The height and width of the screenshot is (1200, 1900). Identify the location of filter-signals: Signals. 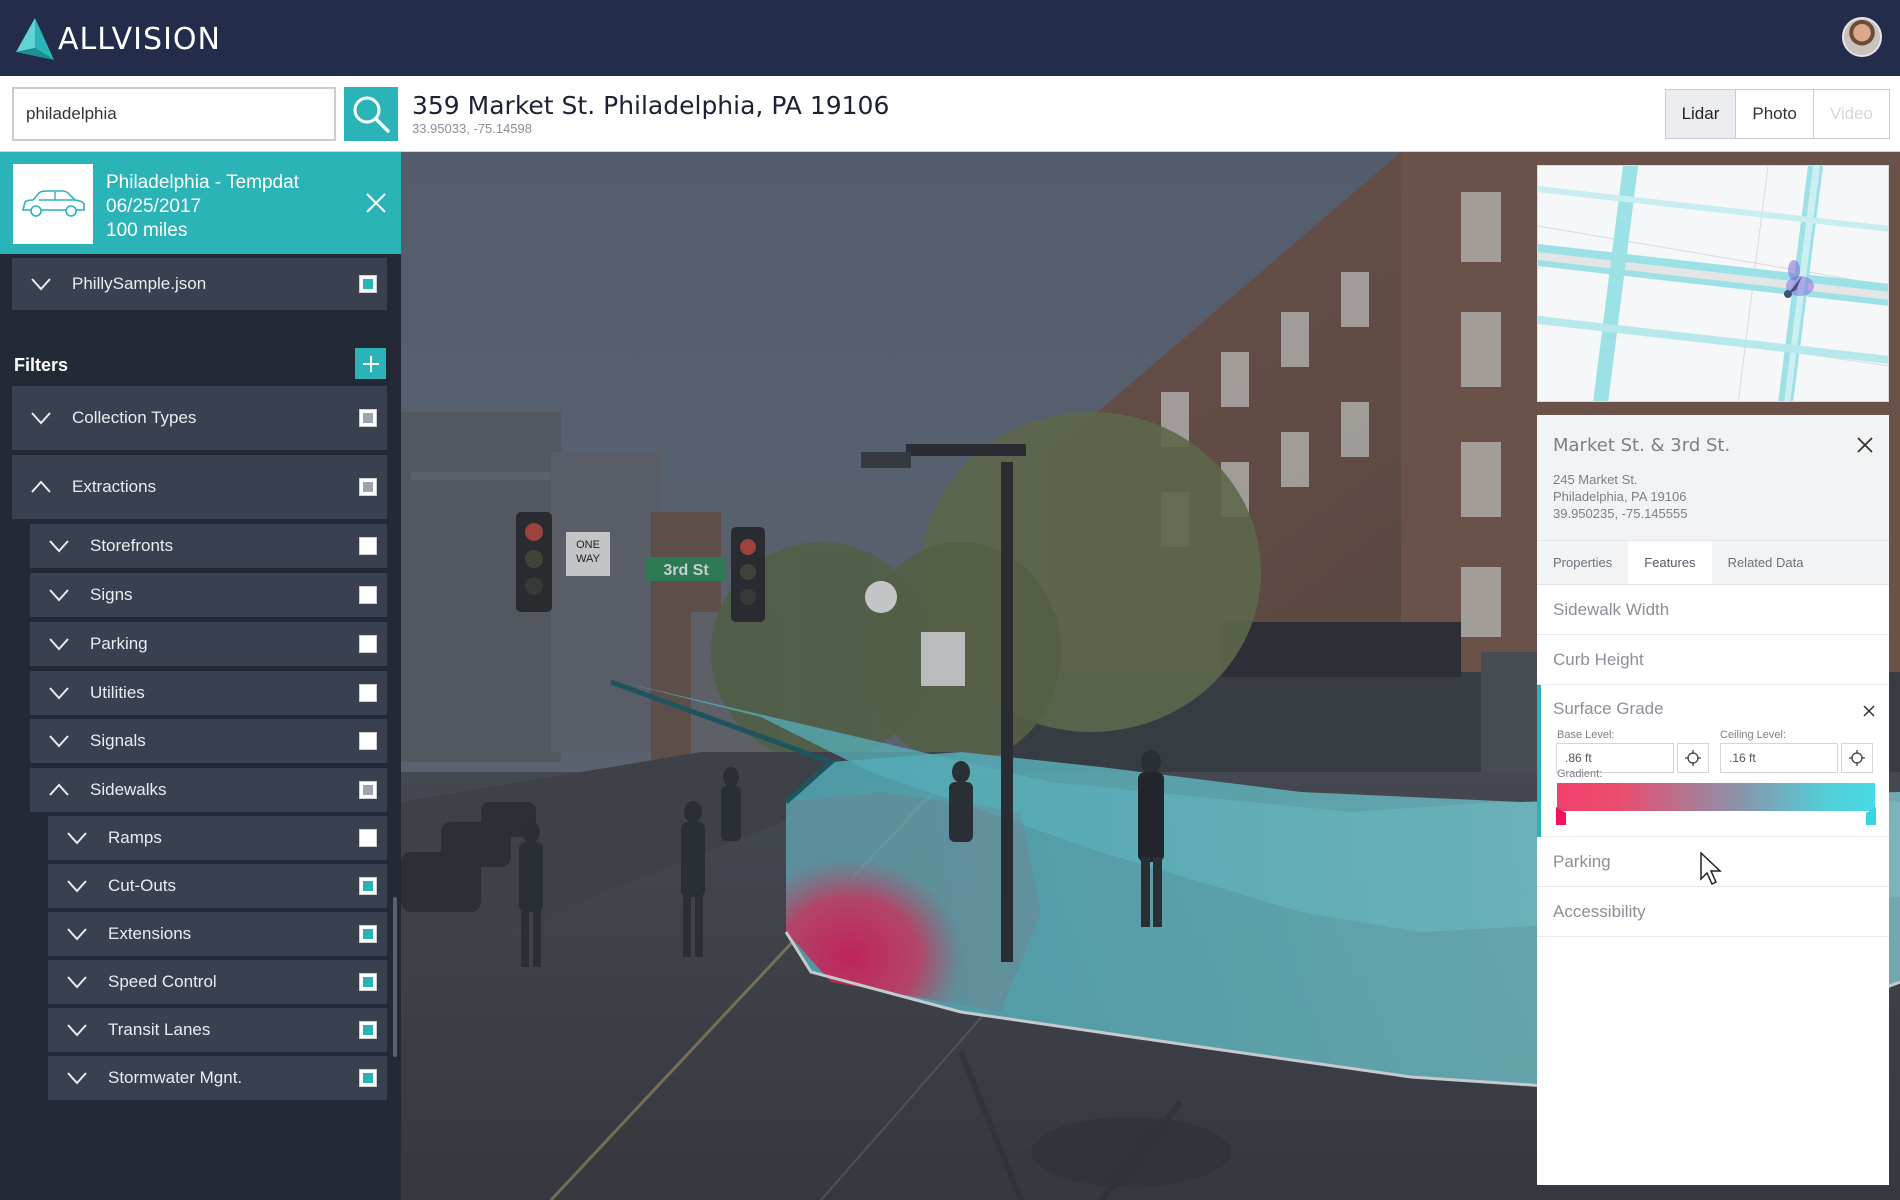
(208, 741).